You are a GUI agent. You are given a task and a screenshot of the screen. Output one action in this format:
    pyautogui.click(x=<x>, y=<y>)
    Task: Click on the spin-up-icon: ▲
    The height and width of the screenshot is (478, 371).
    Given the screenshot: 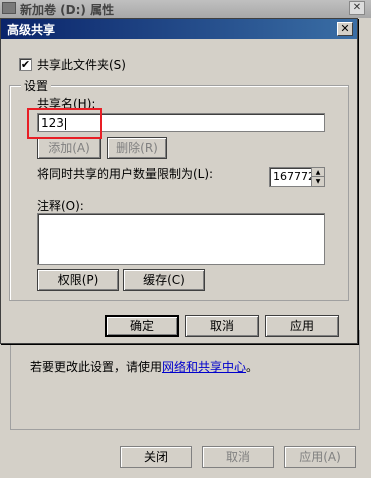 What is the action you would take?
    pyautogui.click(x=318, y=172)
    